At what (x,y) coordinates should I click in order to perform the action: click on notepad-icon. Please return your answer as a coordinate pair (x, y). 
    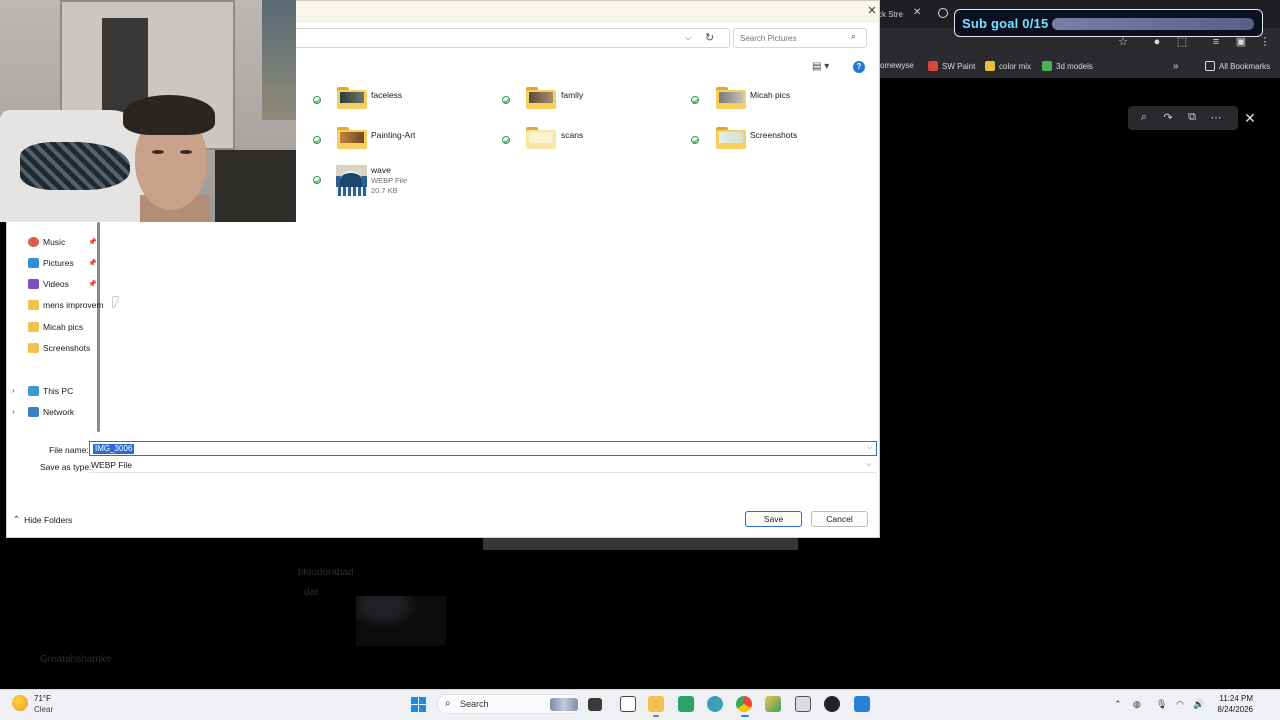
    Looking at the image, I should click on (628, 704).